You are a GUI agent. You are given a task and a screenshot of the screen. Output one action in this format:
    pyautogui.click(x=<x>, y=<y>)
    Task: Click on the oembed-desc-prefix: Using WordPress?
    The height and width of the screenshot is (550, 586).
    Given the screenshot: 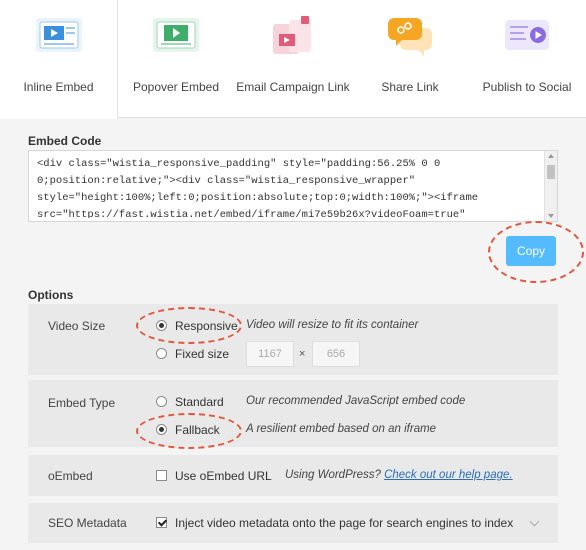 What is the action you would take?
    pyautogui.click(x=333, y=475)
    